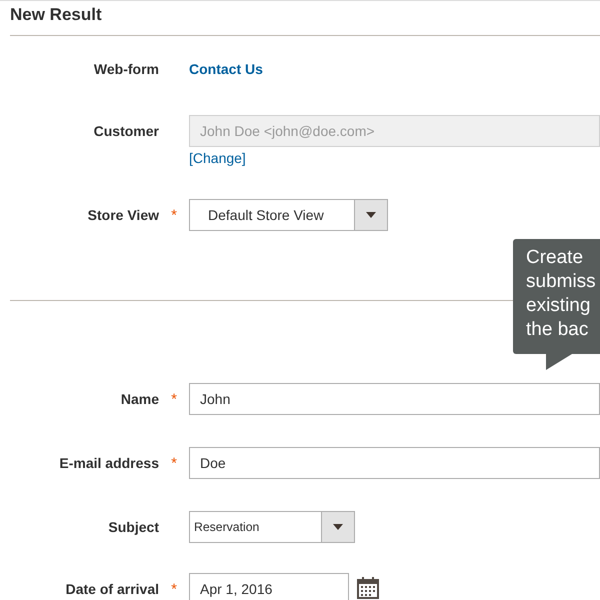 The image size is (600, 600). I want to click on field-label: E-mail address, so click(108, 463).